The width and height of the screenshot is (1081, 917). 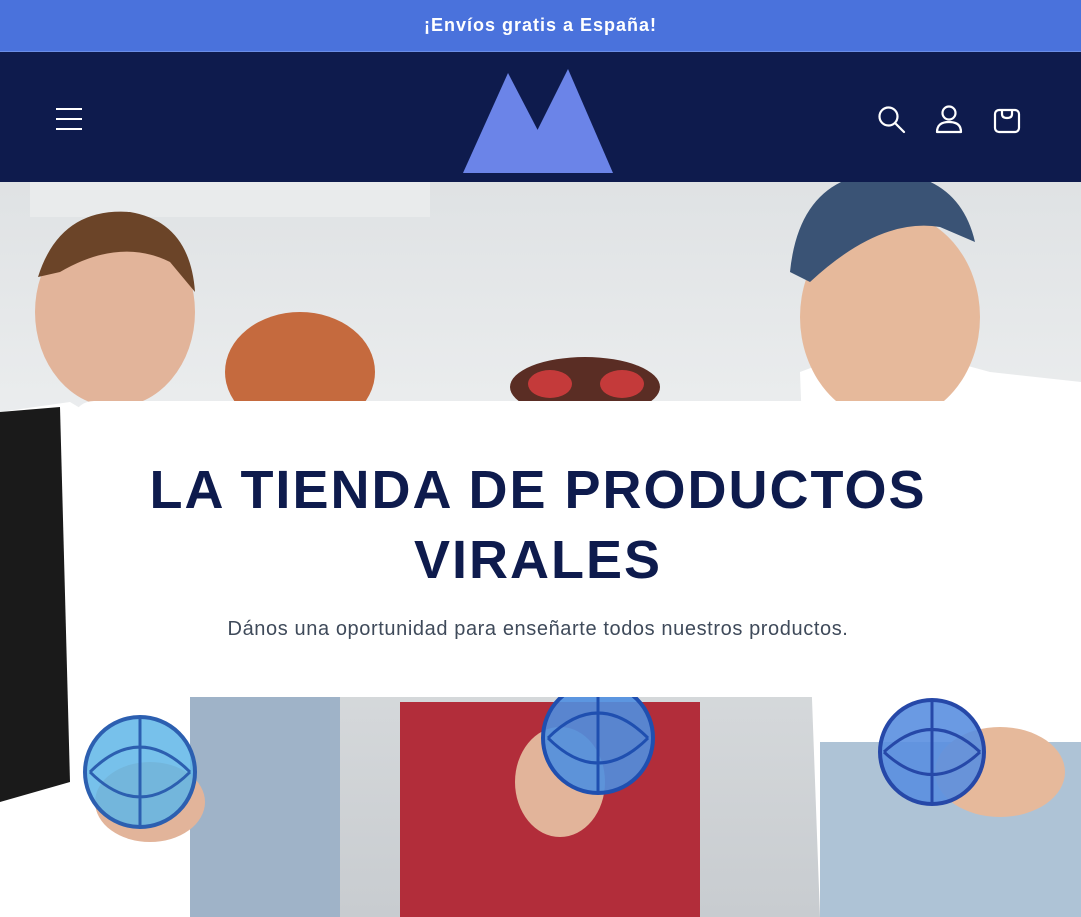 I want to click on site-header, so click(x=540, y=117).